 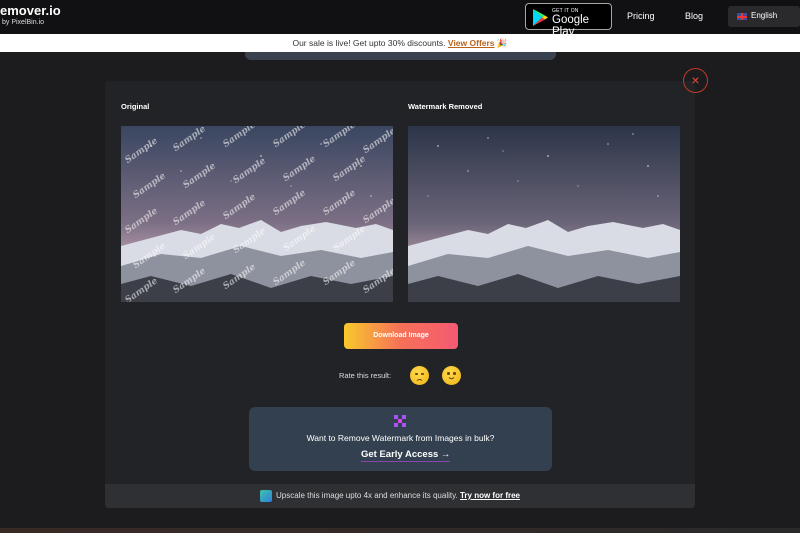 I want to click on nav-pricing: Pricing, so click(x=641, y=16).